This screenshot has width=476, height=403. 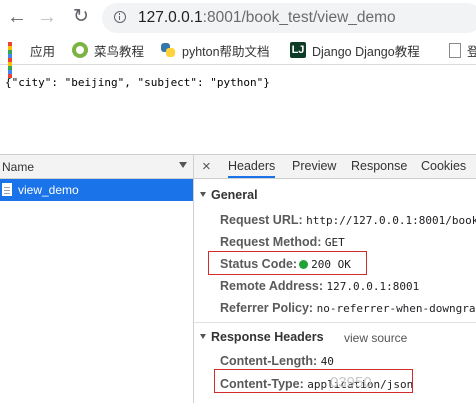 What do you see at coordinates (355, 50) in the screenshot?
I see `bookmark-django: LJ Django Django教程` at bounding box center [355, 50].